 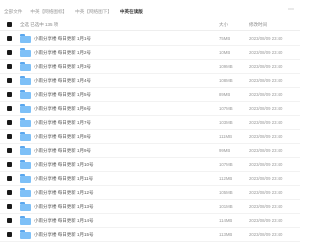 I want to click on table-row: 小雨分享楼 每日更新 1月7号 103MB 2023/08/09 23:40, so click(x=150, y=122).